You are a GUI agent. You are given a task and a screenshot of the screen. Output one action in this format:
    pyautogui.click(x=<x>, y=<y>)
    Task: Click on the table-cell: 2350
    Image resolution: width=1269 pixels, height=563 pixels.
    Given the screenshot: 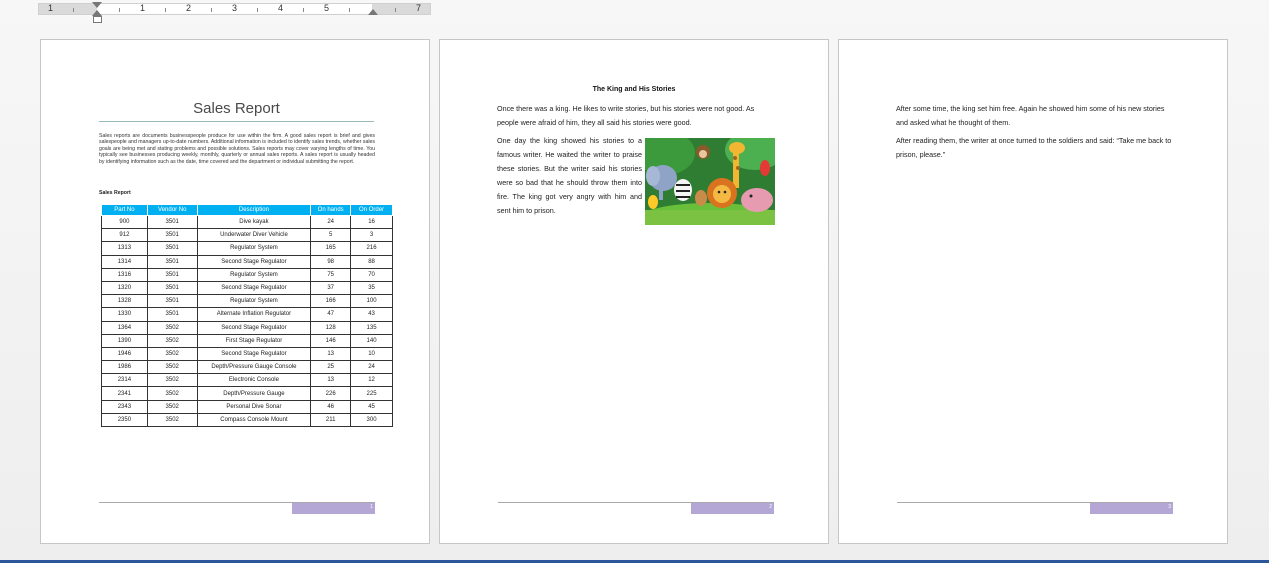 What is the action you would take?
    pyautogui.click(x=124, y=420)
    